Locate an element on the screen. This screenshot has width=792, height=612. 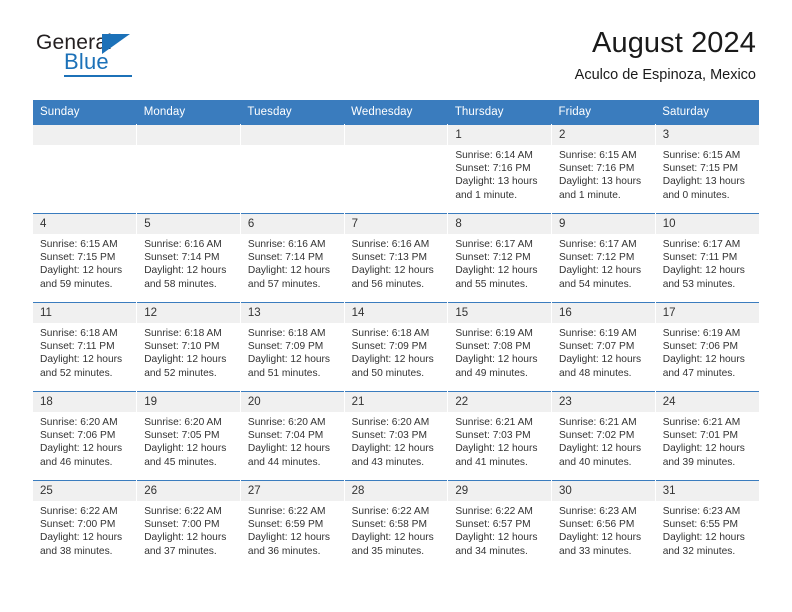
day-detail-line: Sunrise: 6:17 AM is located at coordinates (494, 244).